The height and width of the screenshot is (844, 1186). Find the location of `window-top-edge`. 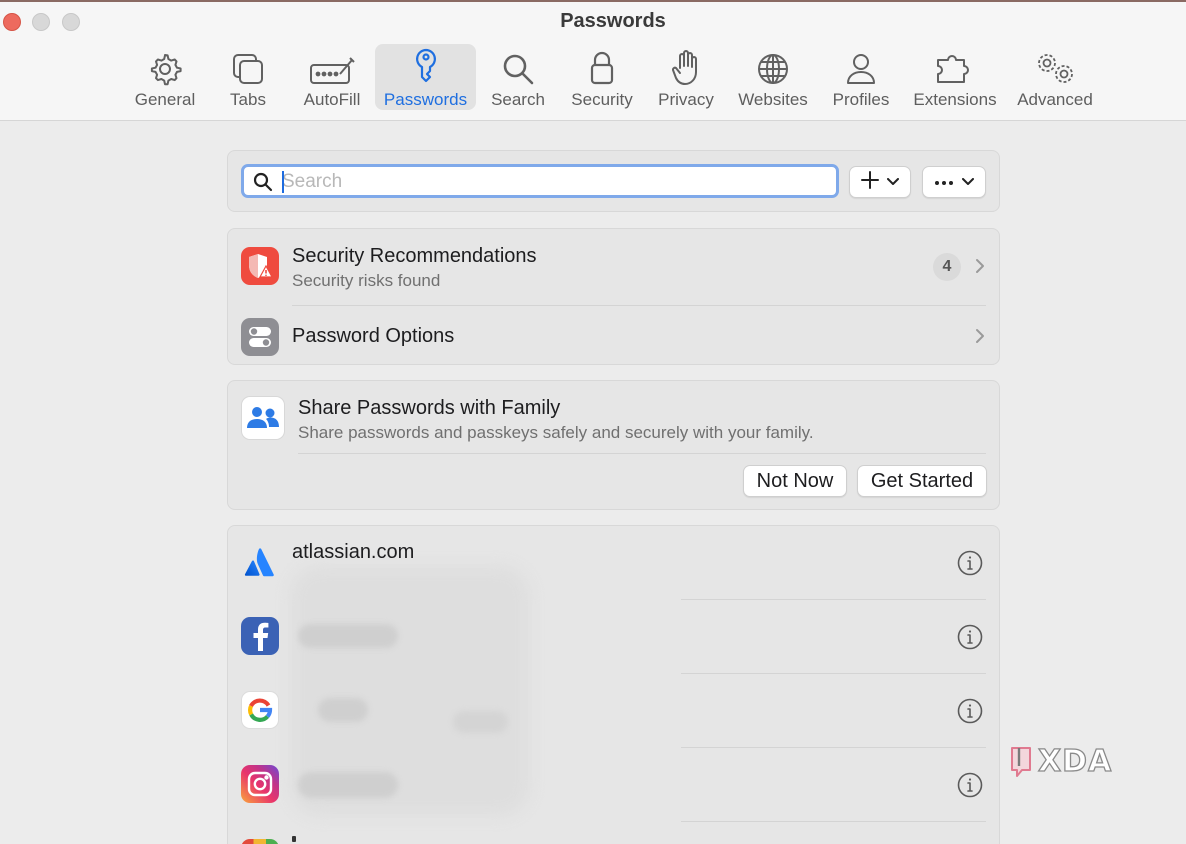

window-top-edge is located at coordinates (593, 1).